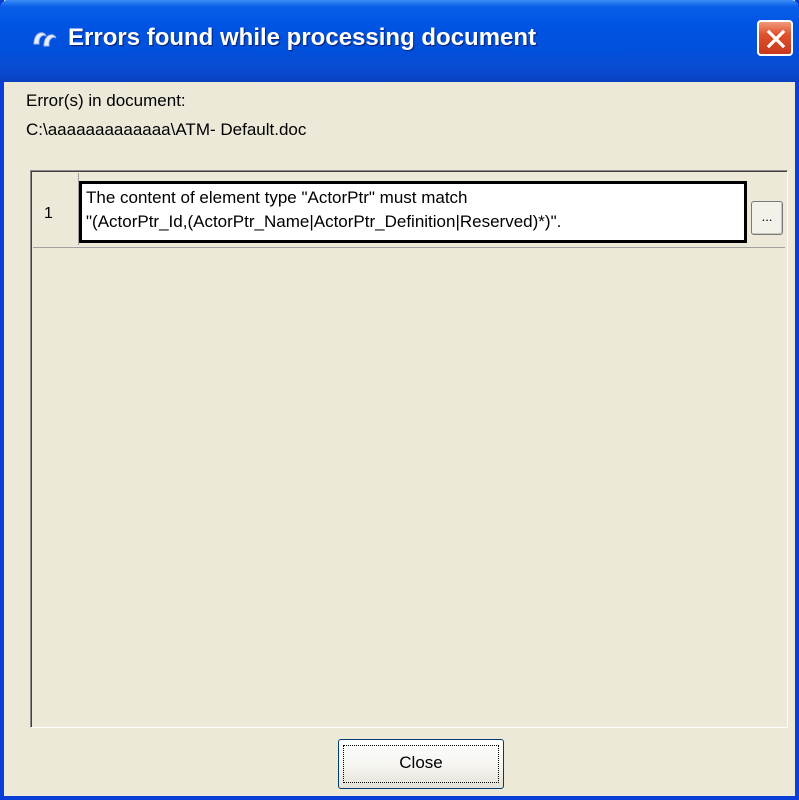 Image resolution: width=799 pixels, height=800 pixels. What do you see at coordinates (56, 209) in the screenshot?
I see `row-number: 1` at bounding box center [56, 209].